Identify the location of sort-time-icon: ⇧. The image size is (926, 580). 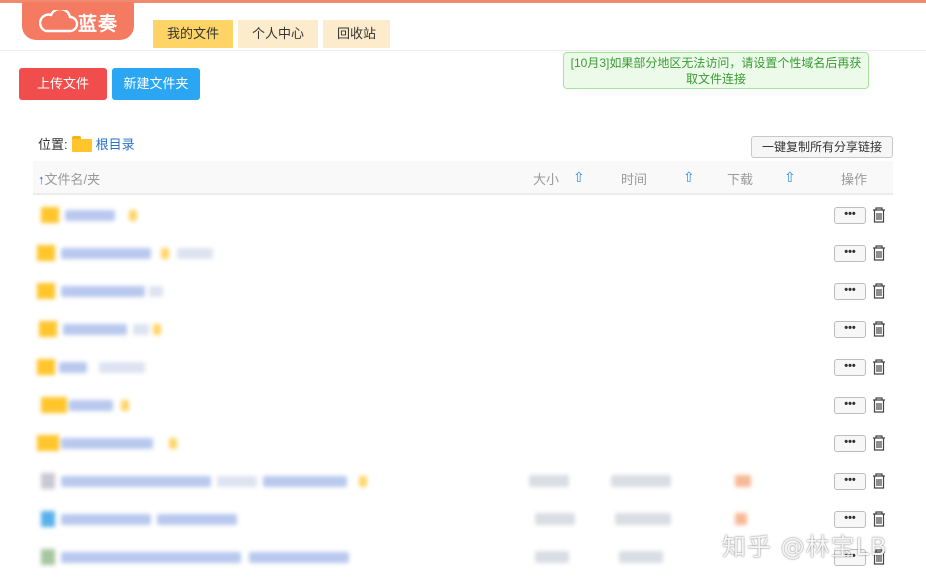
(689, 177).